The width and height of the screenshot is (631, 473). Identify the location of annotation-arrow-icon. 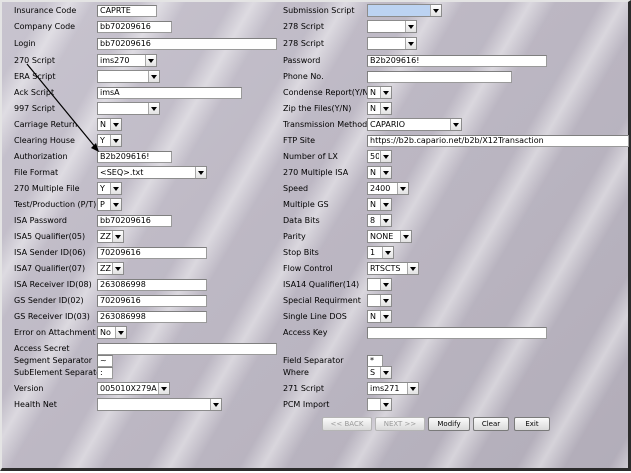
(62, 107).